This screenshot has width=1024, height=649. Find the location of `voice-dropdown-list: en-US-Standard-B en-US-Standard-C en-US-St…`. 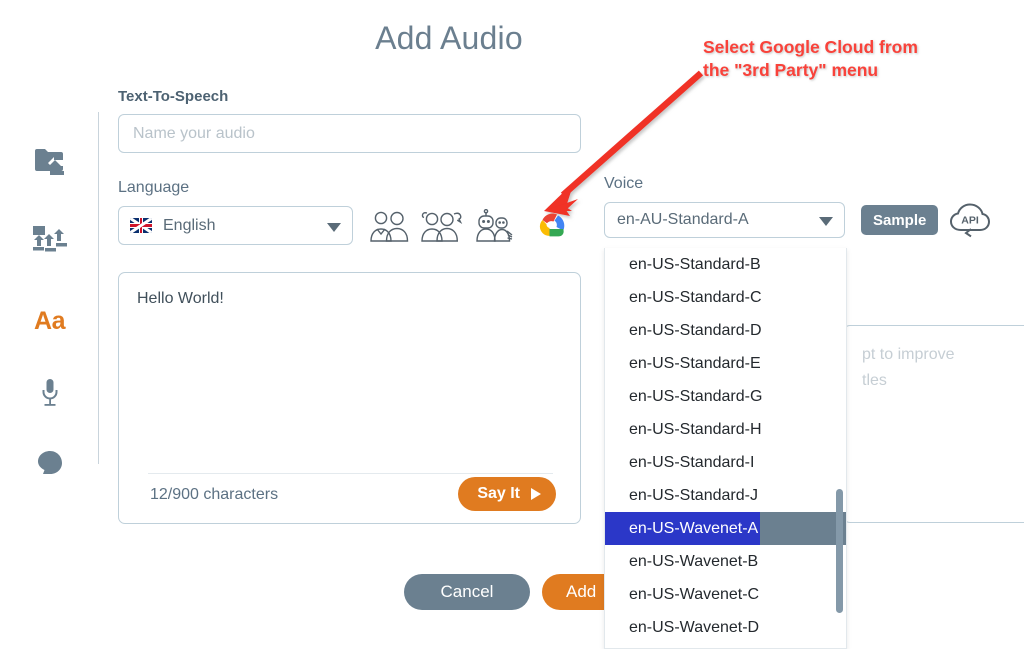

voice-dropdown-list: en-US-Standard-B en-US-Standard-C en-US-St… is located at coordinates (725, 448).